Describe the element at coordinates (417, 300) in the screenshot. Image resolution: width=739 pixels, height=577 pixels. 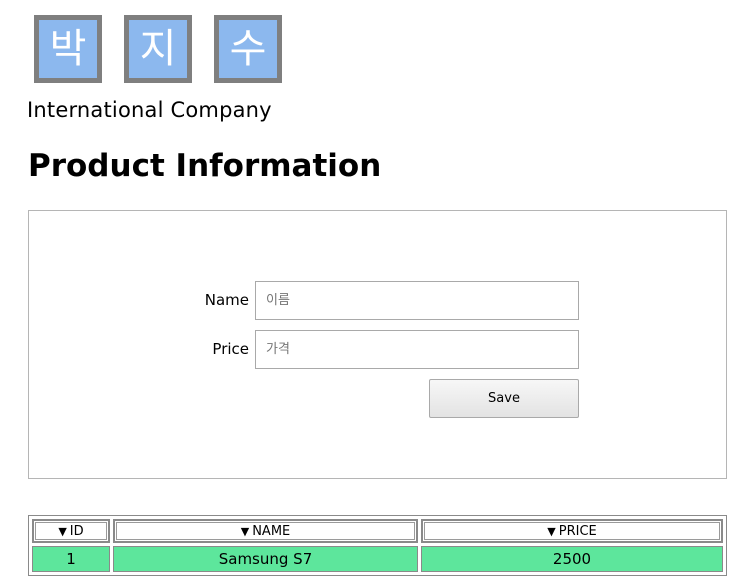
I see `name-input` at that location.